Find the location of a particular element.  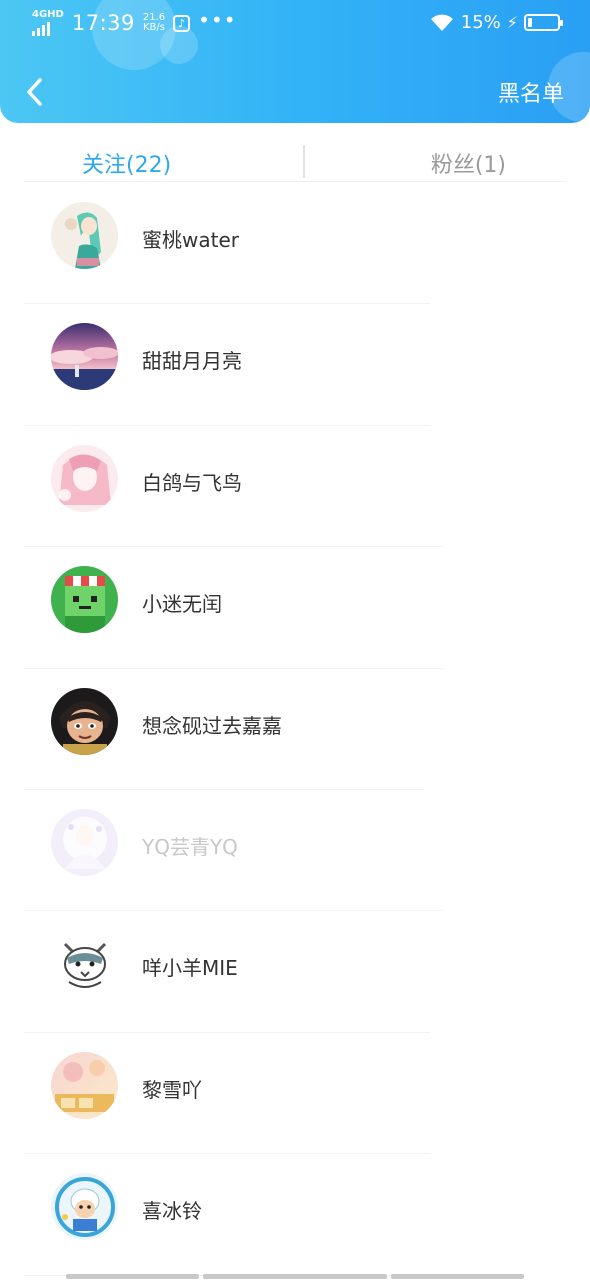

peach-name-art-avatar-icon is located at coordinates (84, 1085).